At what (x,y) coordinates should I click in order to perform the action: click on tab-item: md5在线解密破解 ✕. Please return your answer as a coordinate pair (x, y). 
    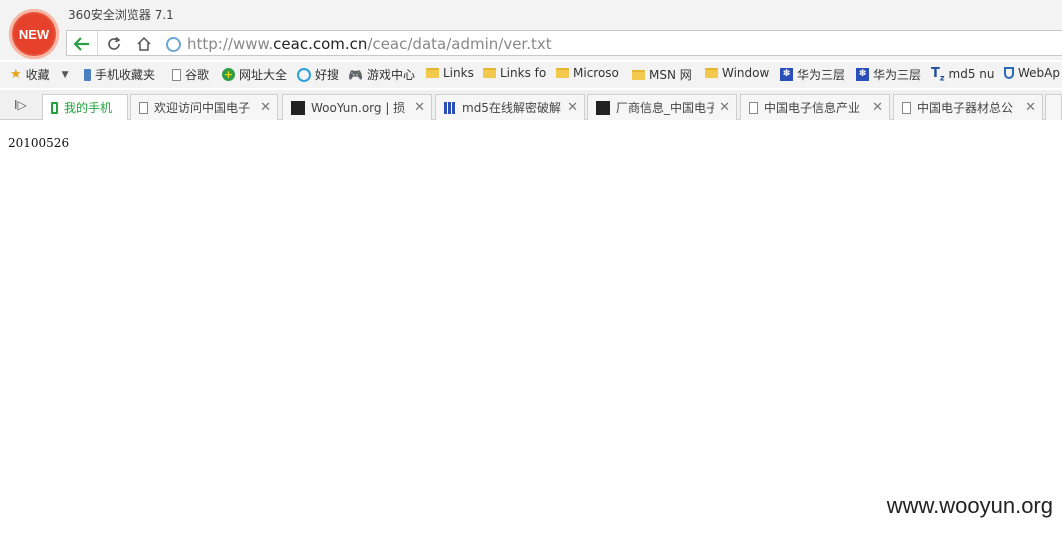
    Looking at the image, I should click on (510, 107).